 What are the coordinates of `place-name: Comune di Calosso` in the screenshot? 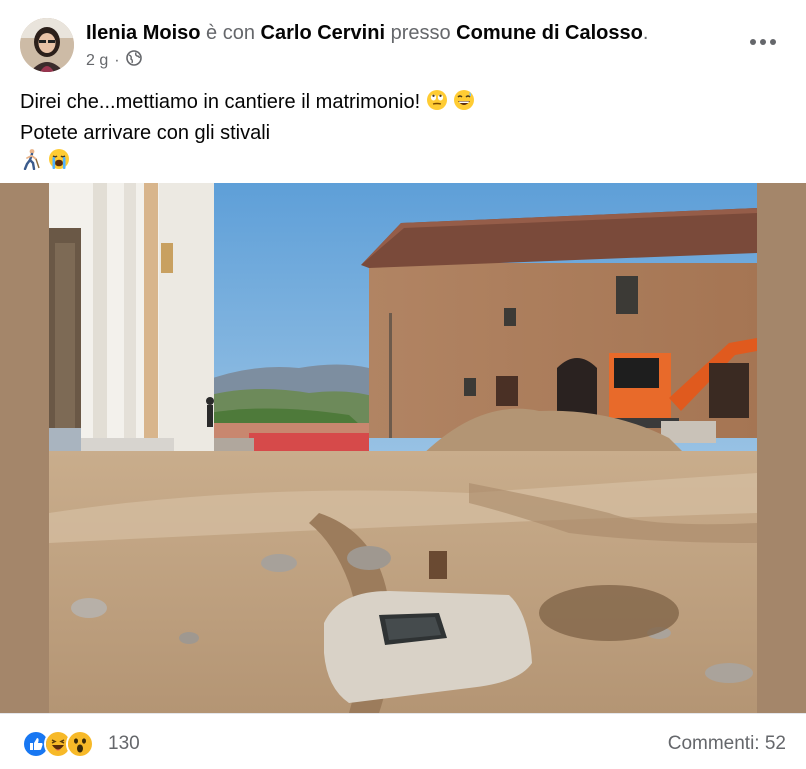 It's located at (549, 33).